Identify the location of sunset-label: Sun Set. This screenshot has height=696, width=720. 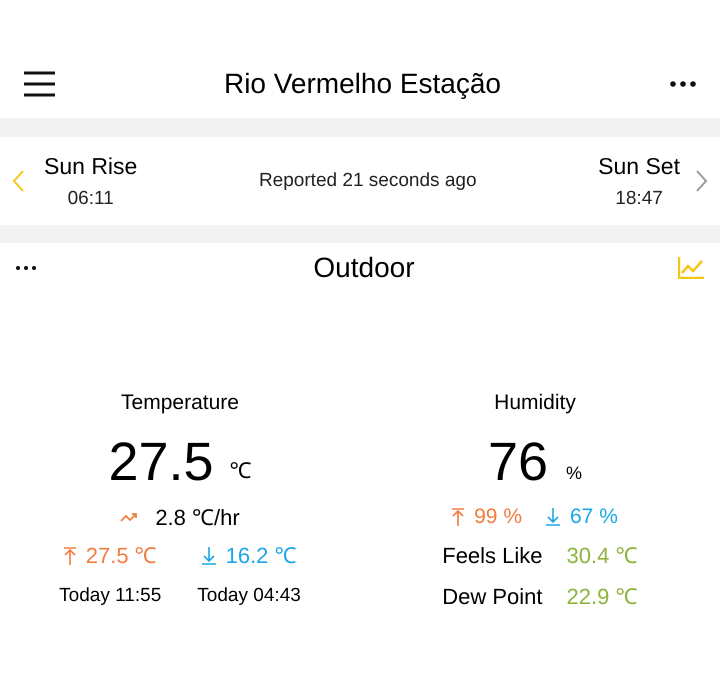
(639, 166).